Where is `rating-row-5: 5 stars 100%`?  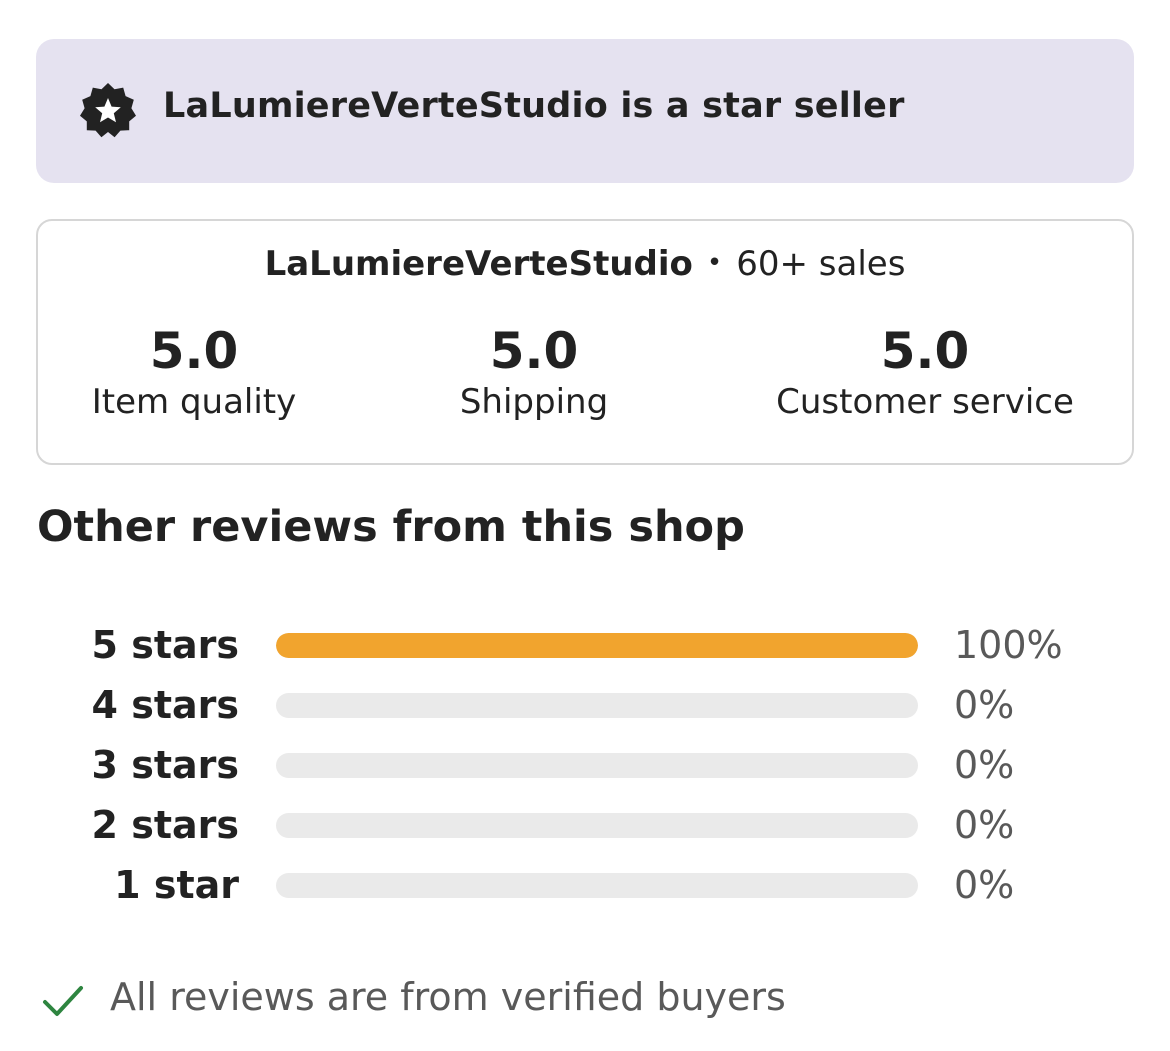
rating-row-5: 5 stars 100% is located at coordinates (585, 645).